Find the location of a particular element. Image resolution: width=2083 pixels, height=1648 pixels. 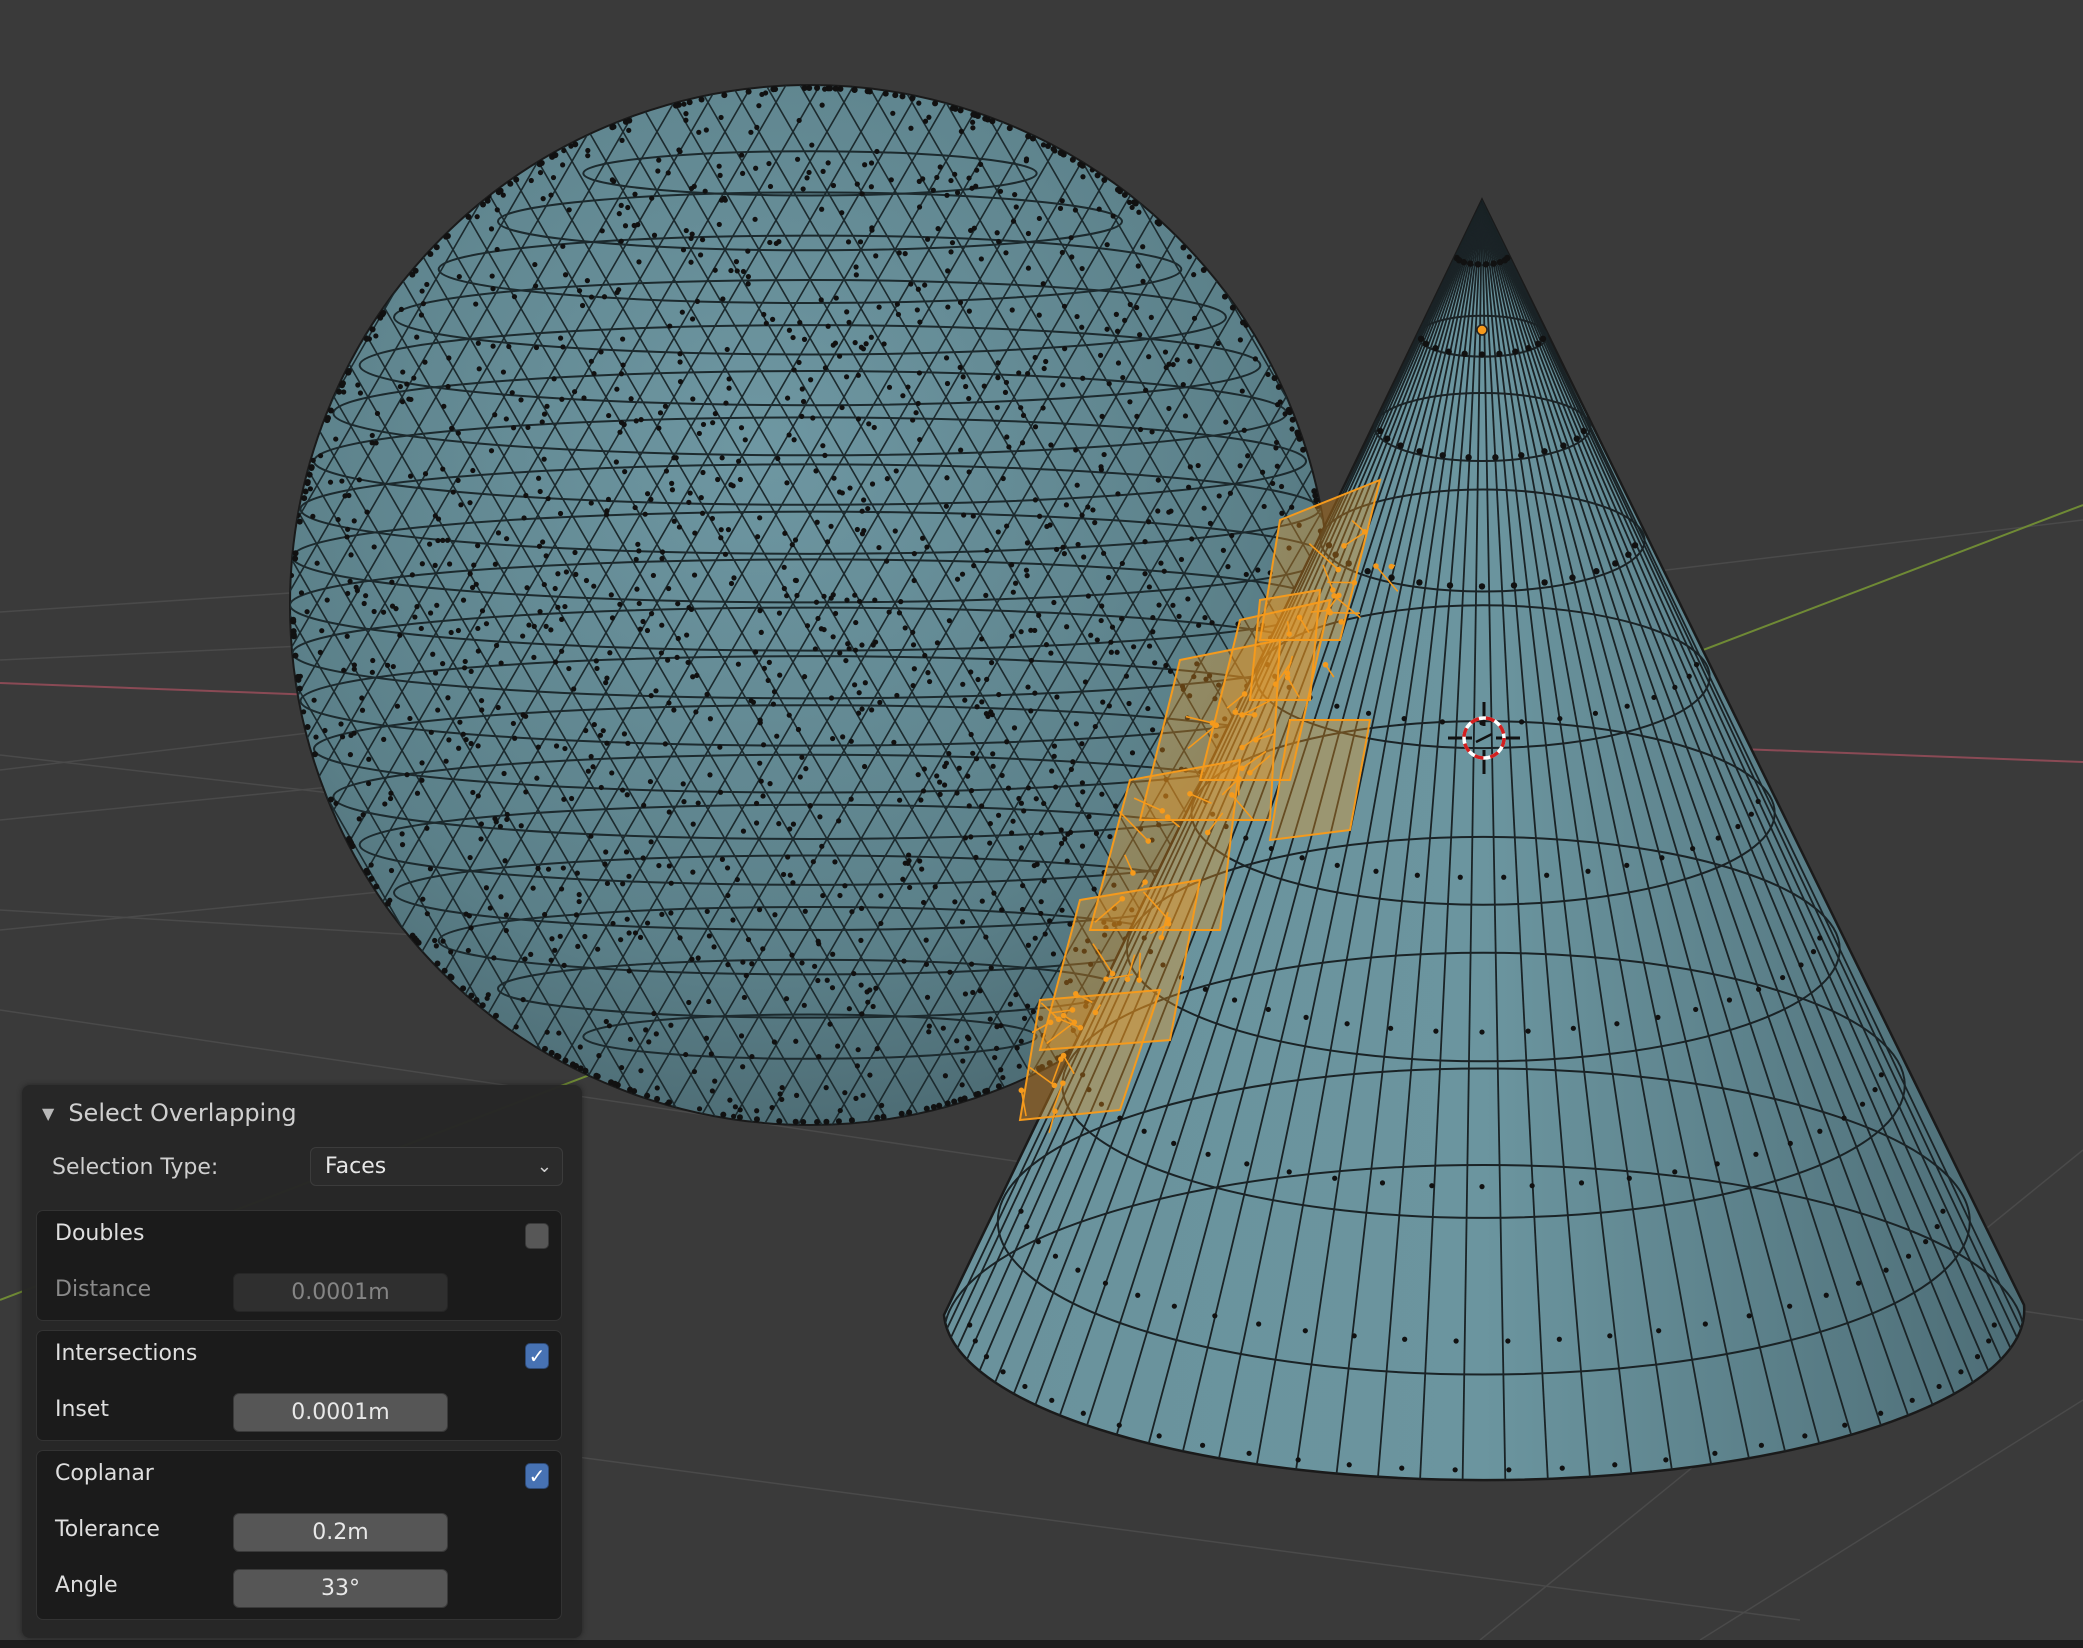

distance-field: 0.0001m is located at coordinates (340, 1292).